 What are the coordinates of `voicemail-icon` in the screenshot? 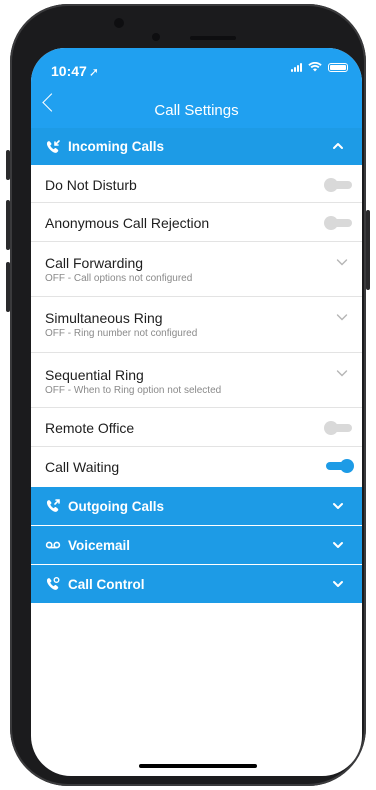 It's located at (53, 545).